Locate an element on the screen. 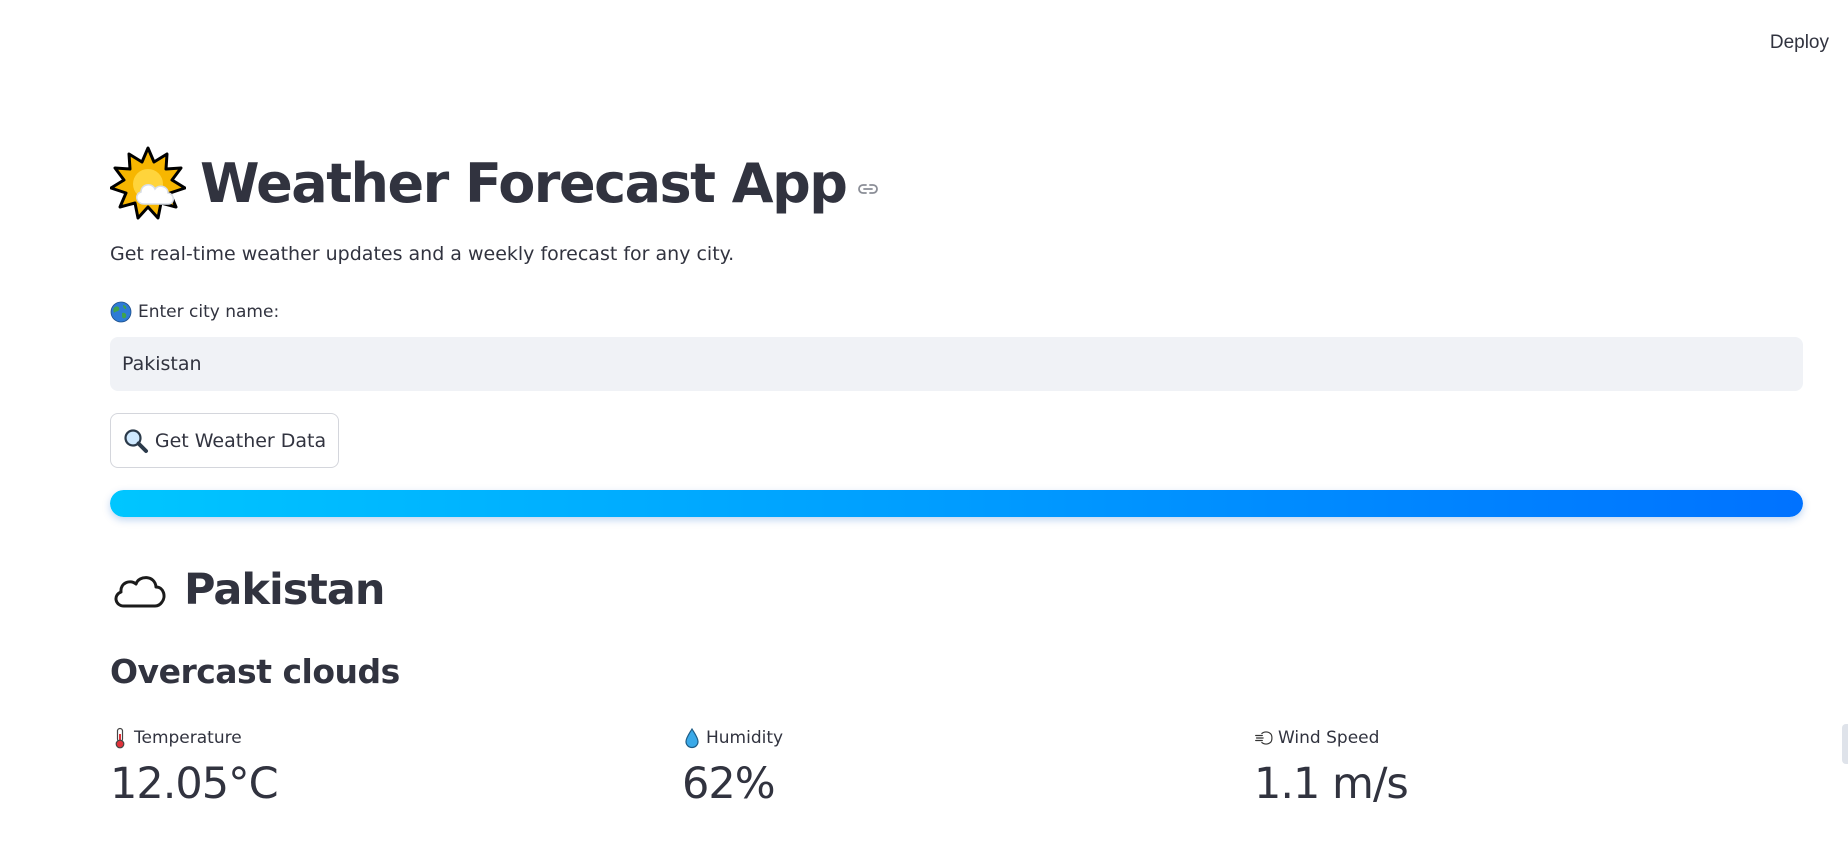 This screenshot has width=1848, height=857. sun-behind-cloud-icon is located at coordinates (148, 183).